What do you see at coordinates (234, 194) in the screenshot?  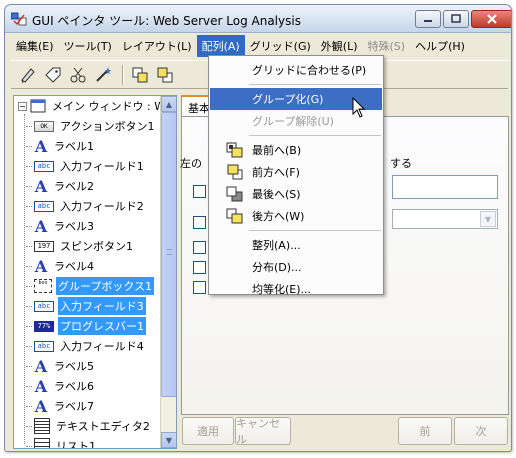 I see `send-to-back-icon` at bounding box center [234, 194].